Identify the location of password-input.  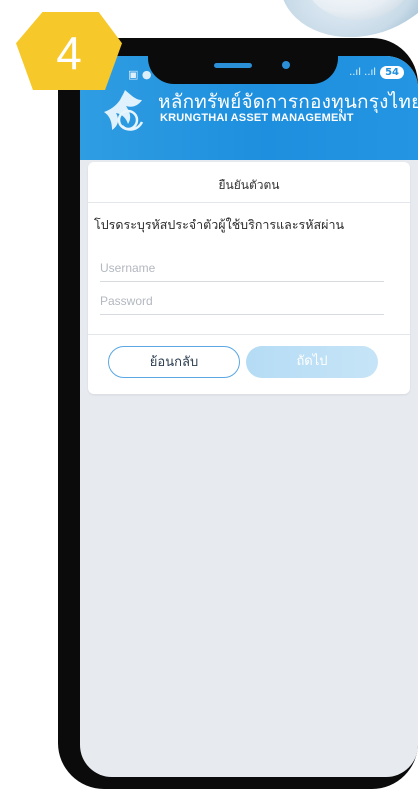
(242, 301).